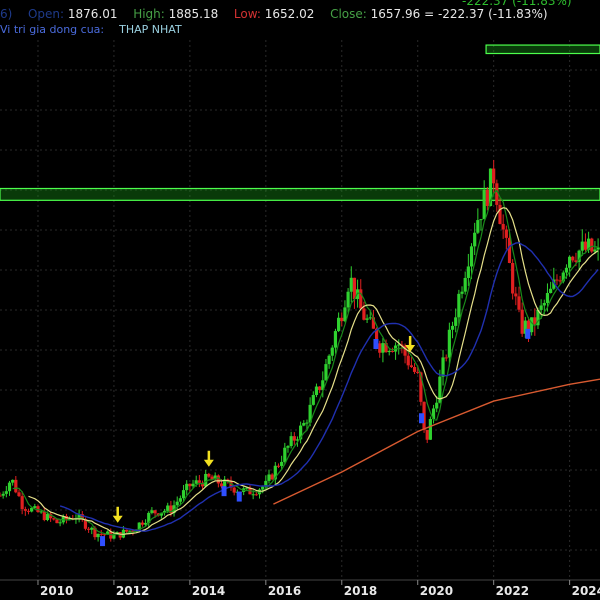 Image resolution: width=600 pixels, height=600 pixels. Describe the element at coordinates (512, 591) in the screenshot. I see `x-tick-label: 2022` at that location.